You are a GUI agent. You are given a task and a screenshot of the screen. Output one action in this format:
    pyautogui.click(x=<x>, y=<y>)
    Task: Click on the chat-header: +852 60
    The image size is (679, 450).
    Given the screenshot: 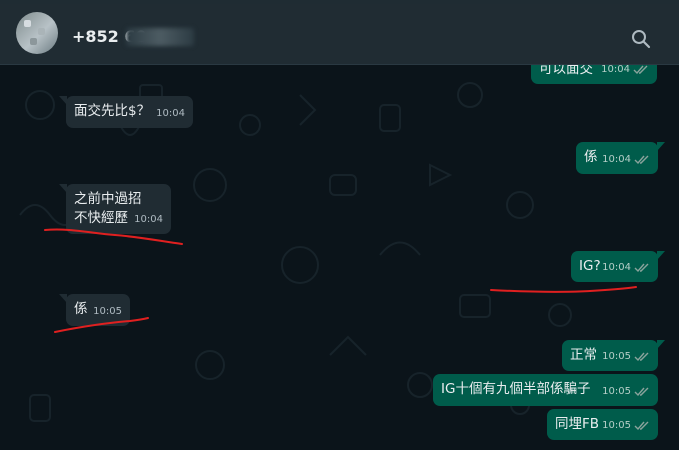 What is the action you would take?
    pyautogui.click(x=339, y=34)
    